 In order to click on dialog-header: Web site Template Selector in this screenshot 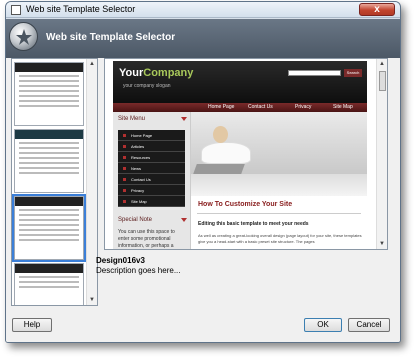, I will do `click(203, 38)`.